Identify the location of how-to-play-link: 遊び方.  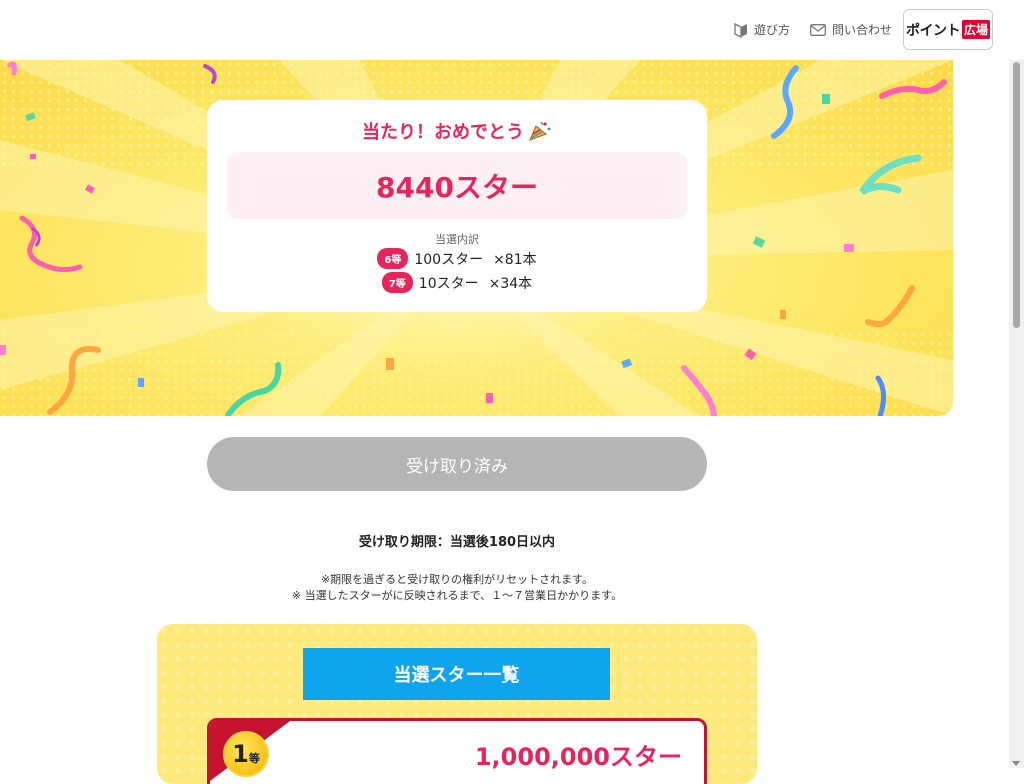
(762, 29).